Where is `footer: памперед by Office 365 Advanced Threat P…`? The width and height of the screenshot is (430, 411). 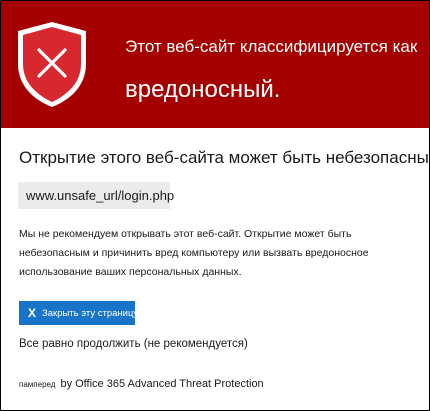 footer: памперед by Office 365 Advanced Threat P… is located at coordinates (141, 384).